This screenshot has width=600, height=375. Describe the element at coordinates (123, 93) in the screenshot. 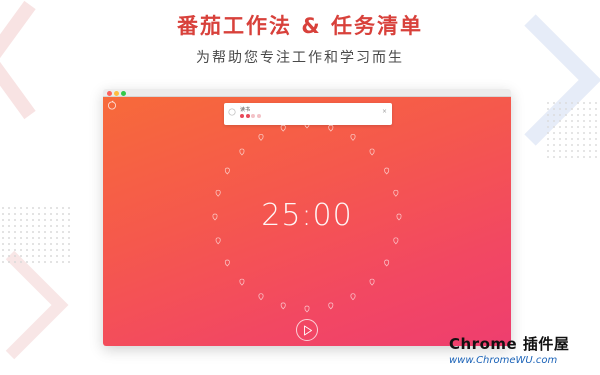

I see `window-zoom-button` at that location.